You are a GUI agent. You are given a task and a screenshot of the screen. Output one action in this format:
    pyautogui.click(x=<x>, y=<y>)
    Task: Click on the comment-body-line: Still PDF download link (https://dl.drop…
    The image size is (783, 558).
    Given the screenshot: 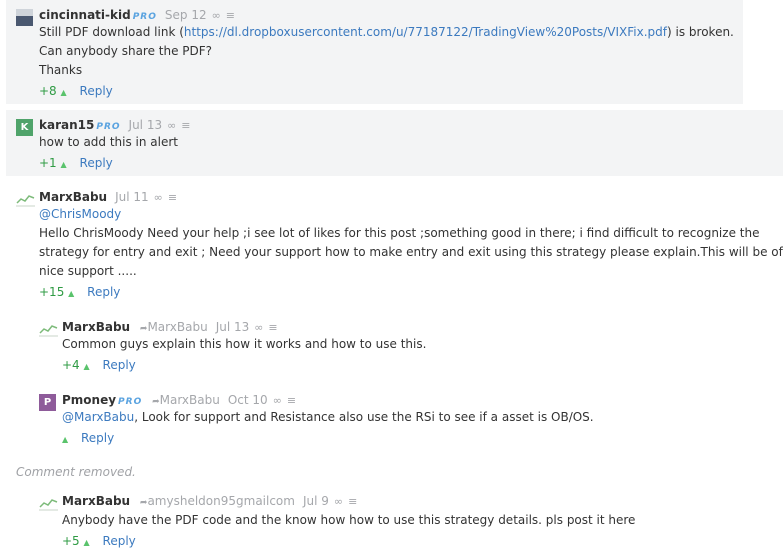 What is the action you would take?
    pyautogui.click(x=386, y=32)
    